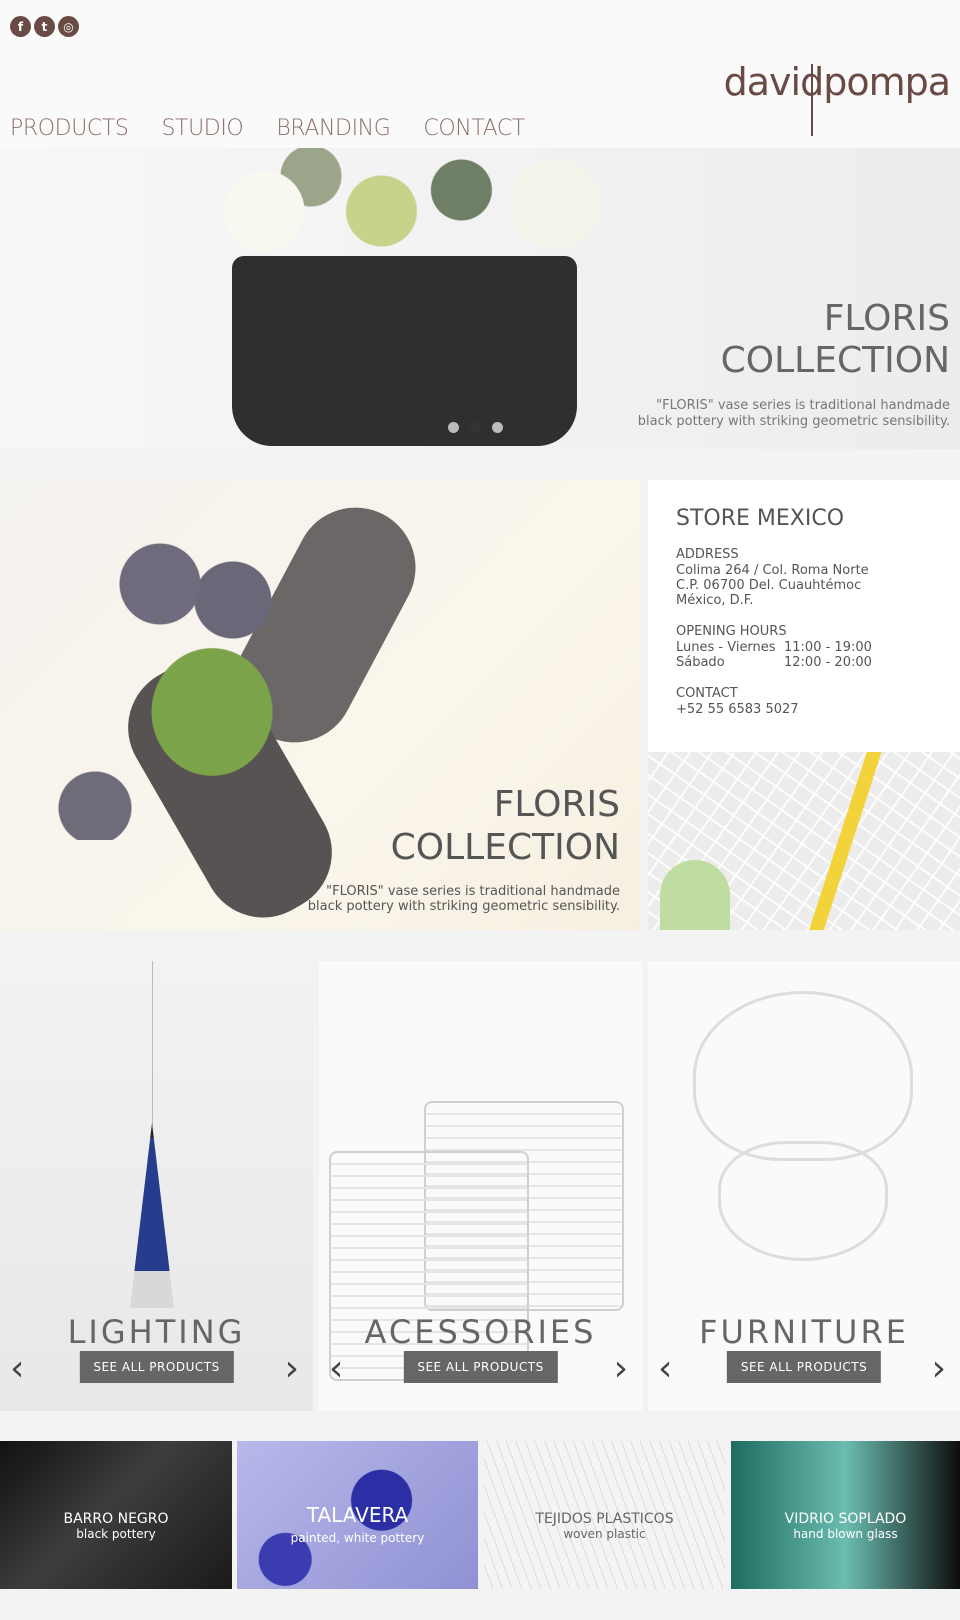 This screenshot has width=960, height=1620. I want to click on hours-days: Sábado, so click(700, 662).